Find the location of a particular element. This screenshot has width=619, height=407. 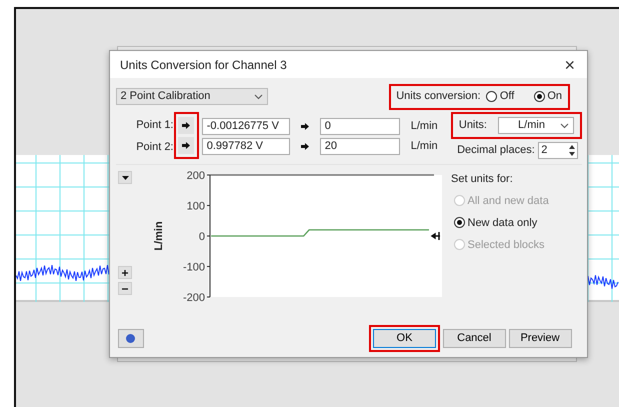

spinner-arrows-icon is located at coordinates (571, 150).